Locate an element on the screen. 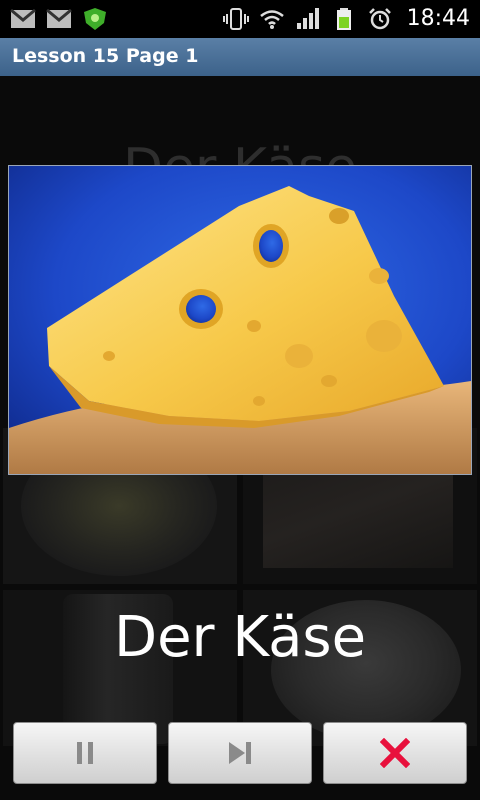 The width and height of the screenshot is (480, 800). next-button is located at coordinates (240, 753).